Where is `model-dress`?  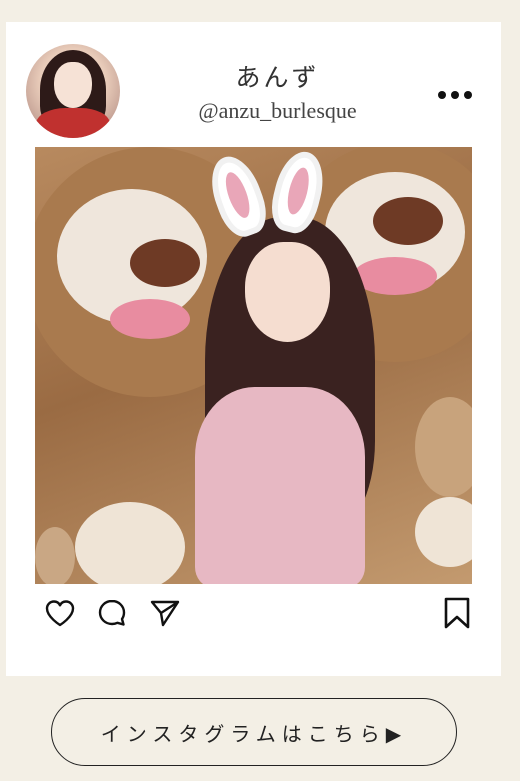
model-dress is located at coordinates (280, 485).